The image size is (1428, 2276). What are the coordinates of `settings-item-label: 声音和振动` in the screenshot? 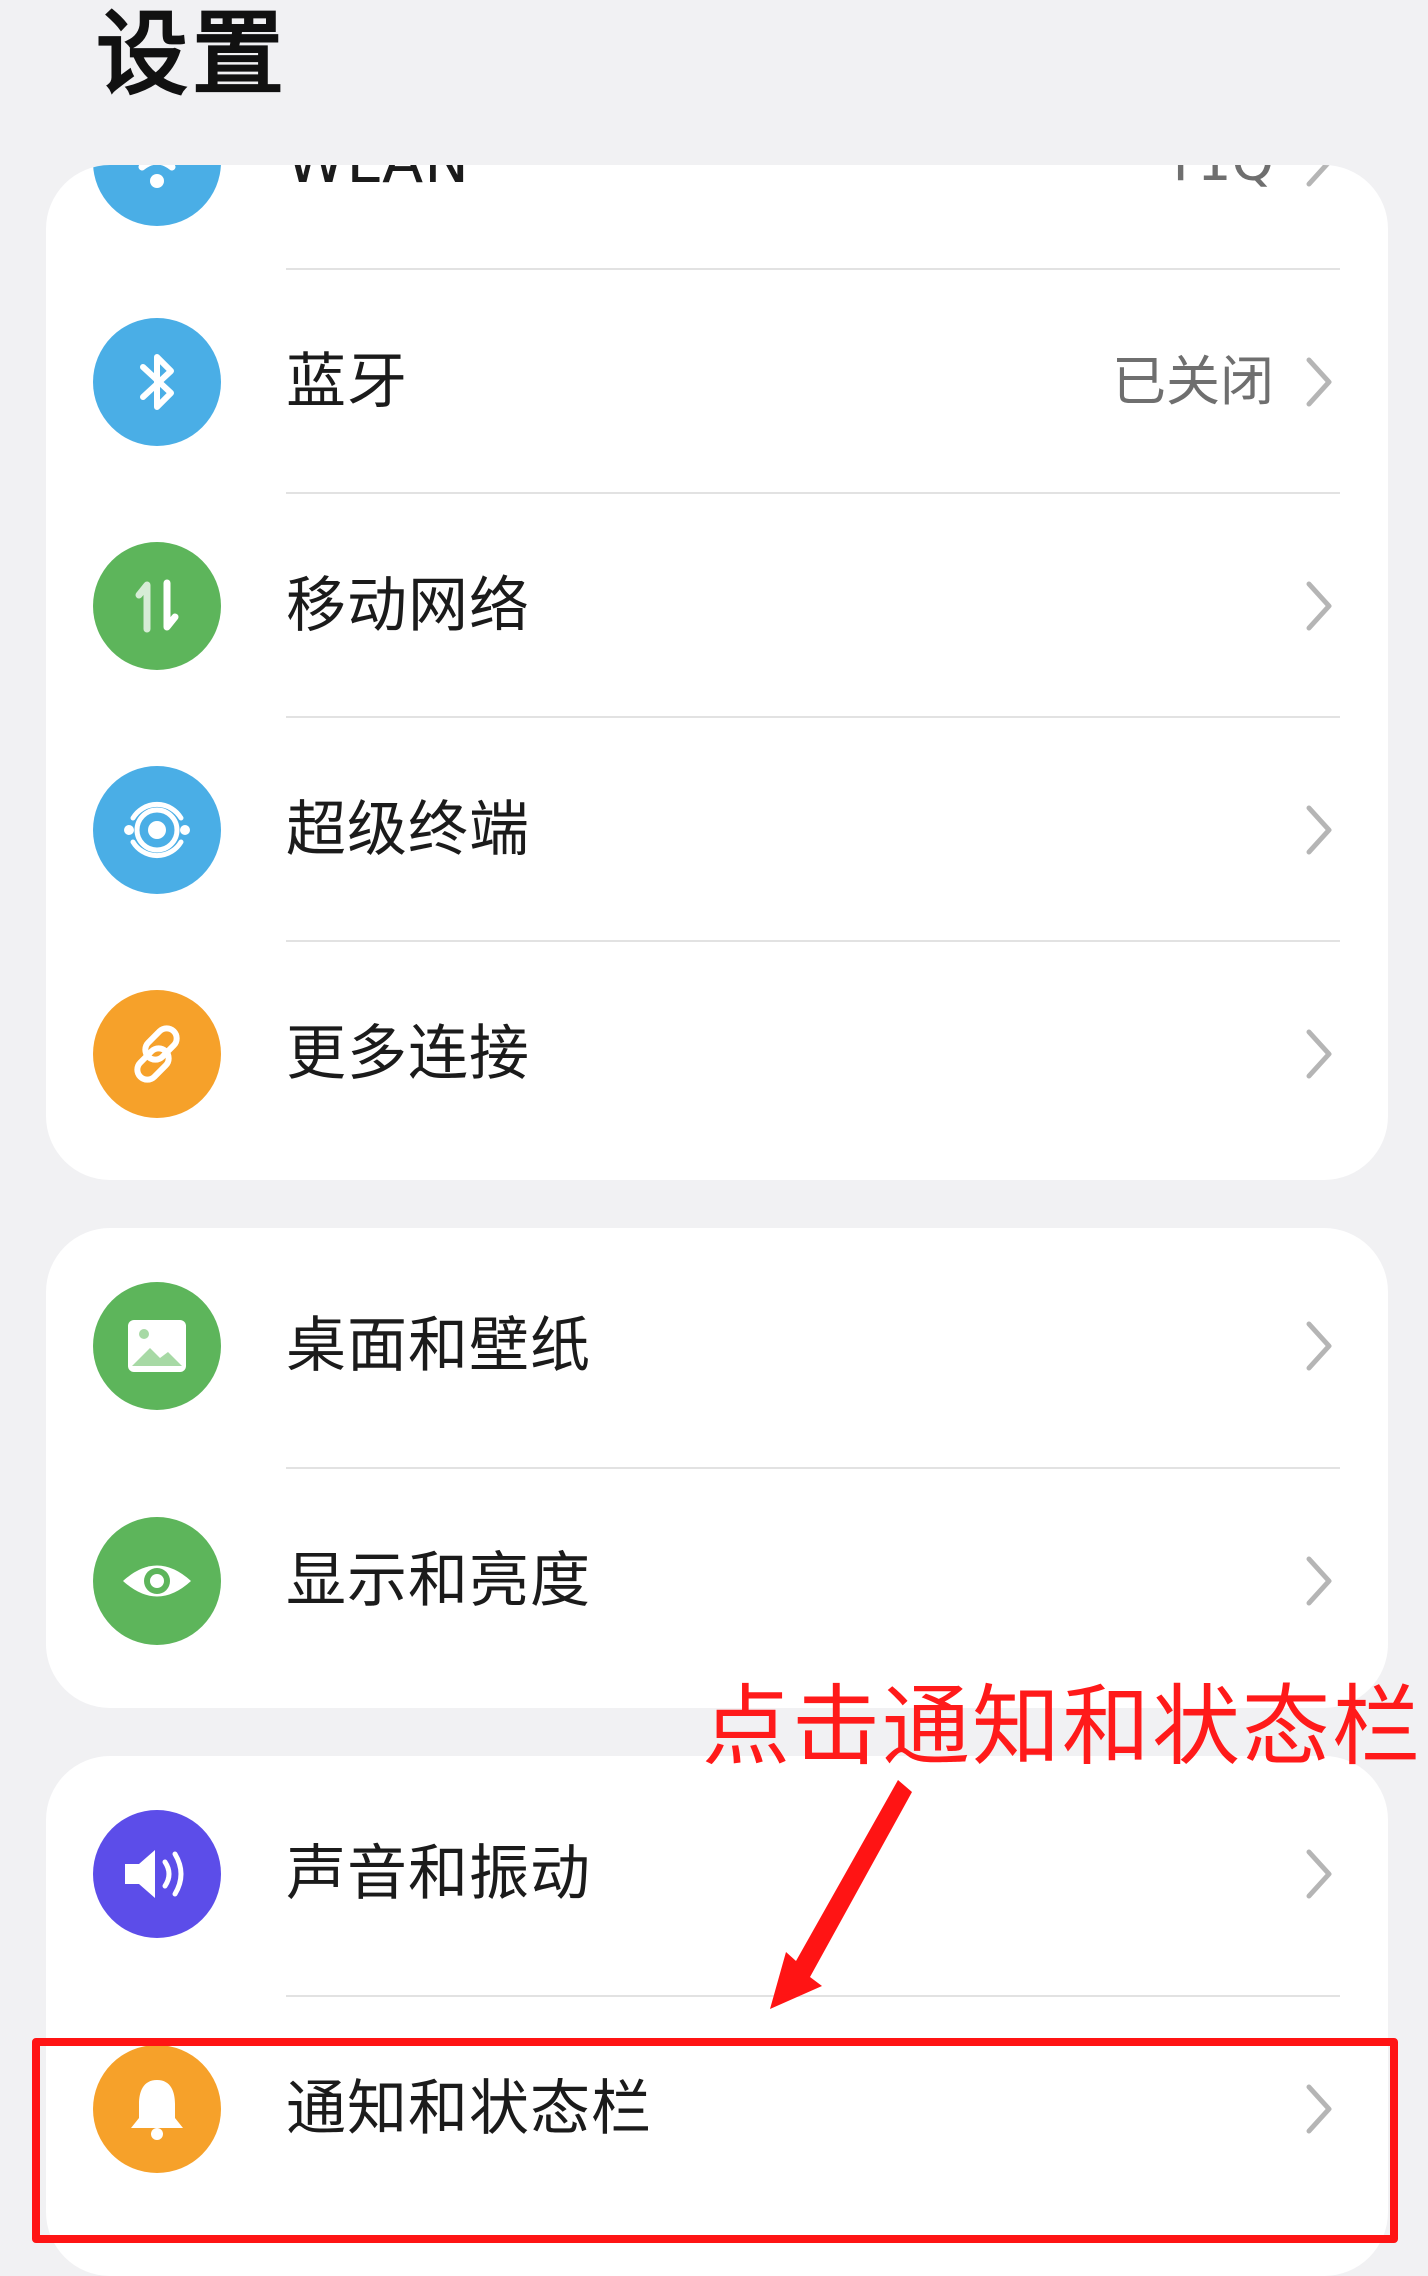 It's located at (438, 1874).